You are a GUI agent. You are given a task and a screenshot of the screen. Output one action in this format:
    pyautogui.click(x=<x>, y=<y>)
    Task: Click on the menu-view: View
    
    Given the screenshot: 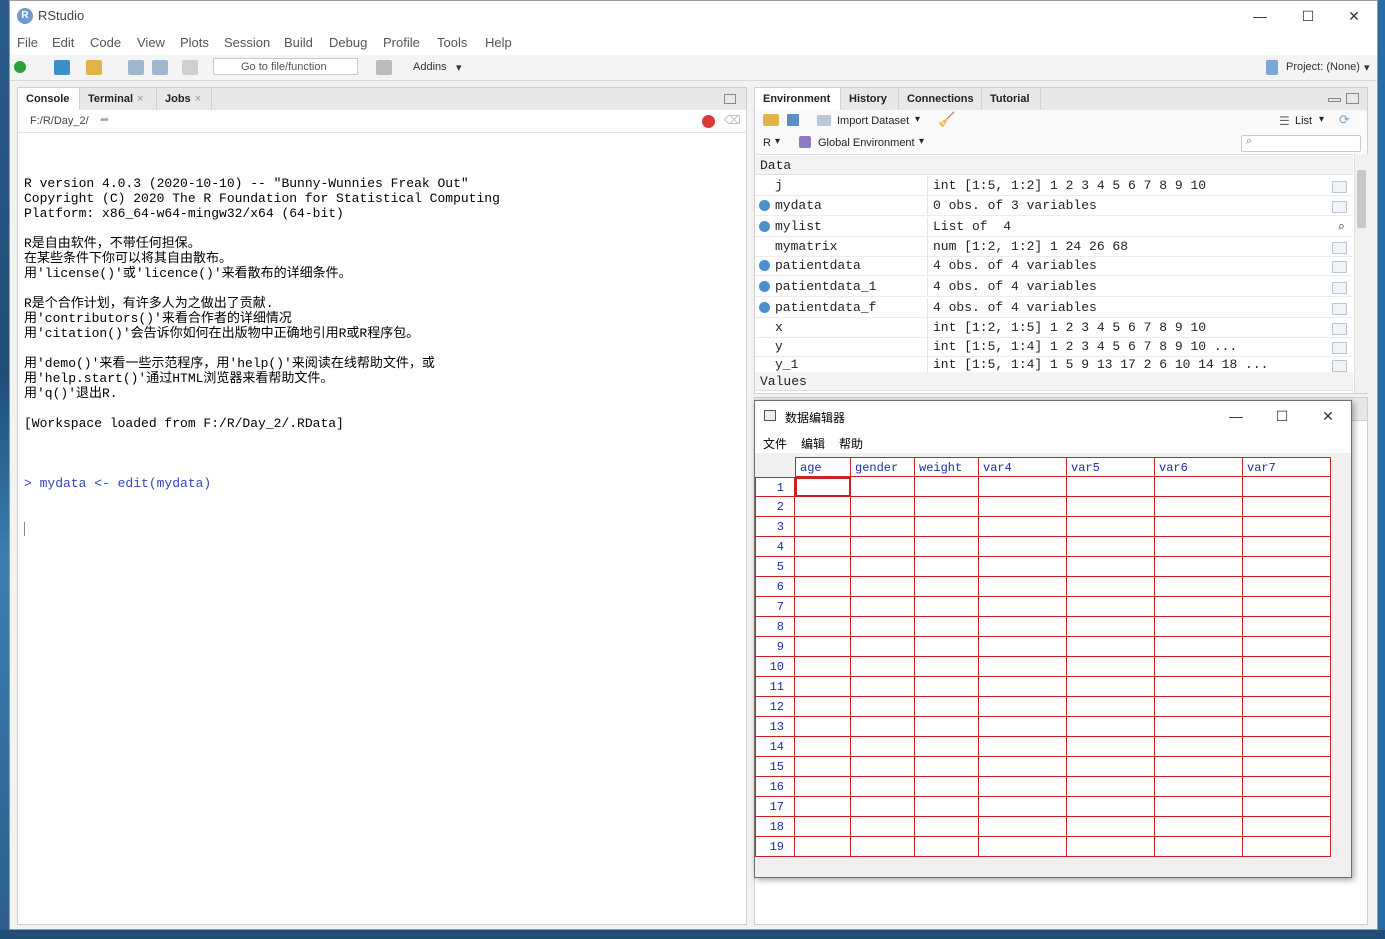 What is the action you would take?
    pyautogui.click(x=151, y=42)
    